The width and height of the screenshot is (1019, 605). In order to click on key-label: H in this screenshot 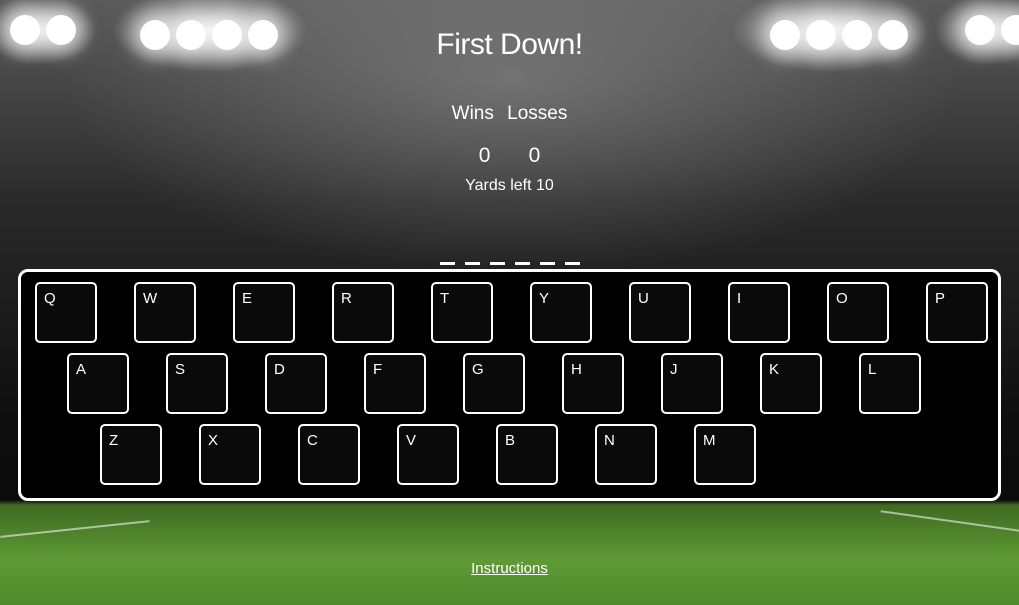, I will do `click(576, 369)`.